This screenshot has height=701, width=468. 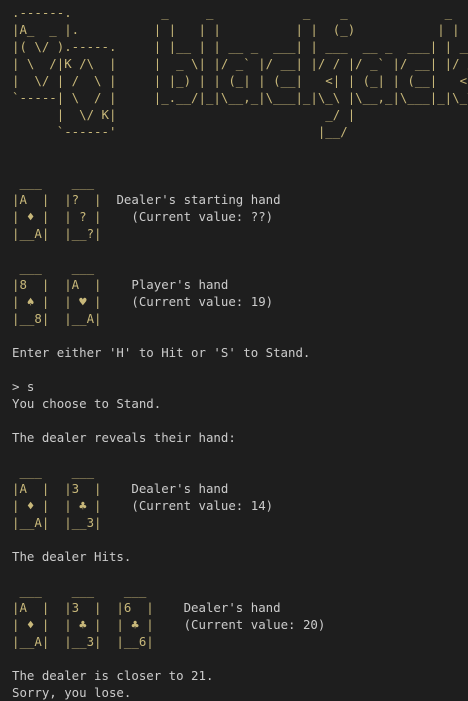 I want to click on hand-row: ___ ___ ___, so click(x=240, y=590).